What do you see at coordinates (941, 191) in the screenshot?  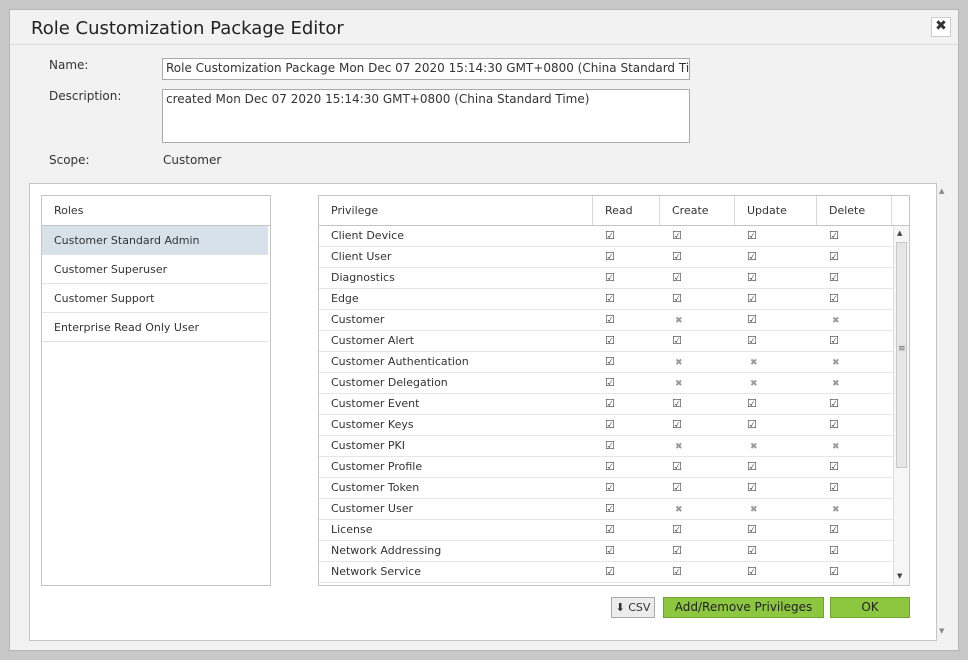 I see `dialog-scroll-up-icon: ▲` at bounding box center [941, 191].